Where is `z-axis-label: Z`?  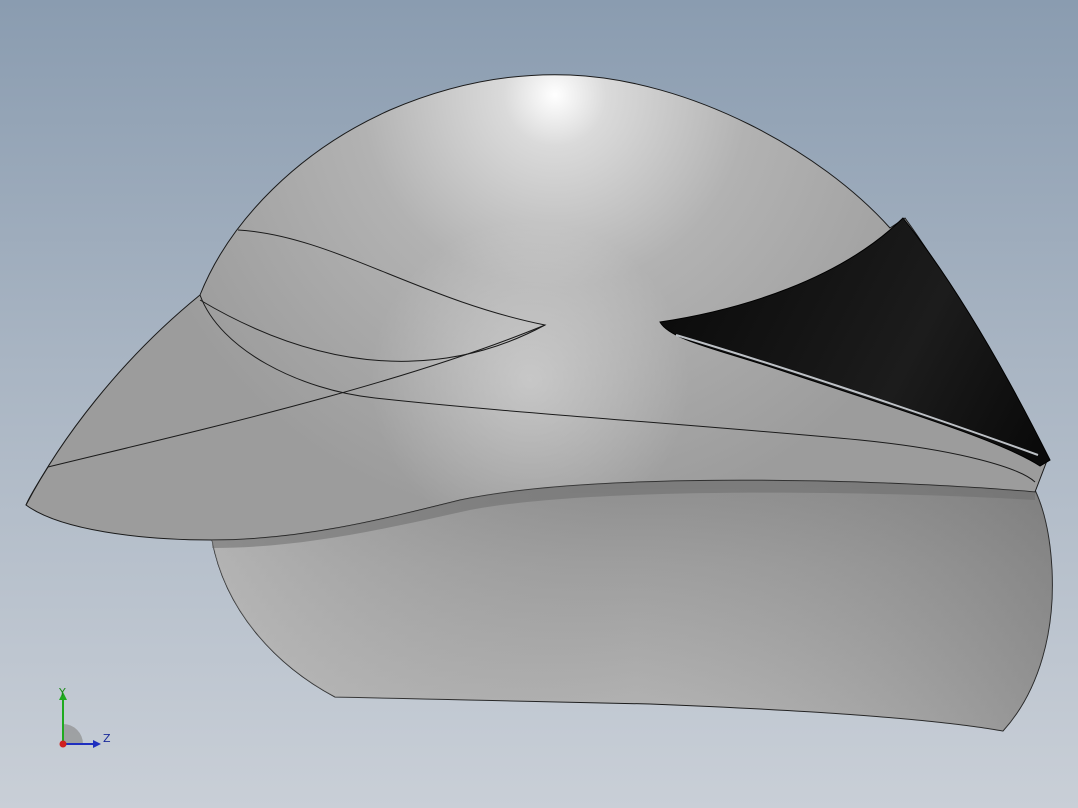
z-axis-label: Z is located at coordinates (107, 738).